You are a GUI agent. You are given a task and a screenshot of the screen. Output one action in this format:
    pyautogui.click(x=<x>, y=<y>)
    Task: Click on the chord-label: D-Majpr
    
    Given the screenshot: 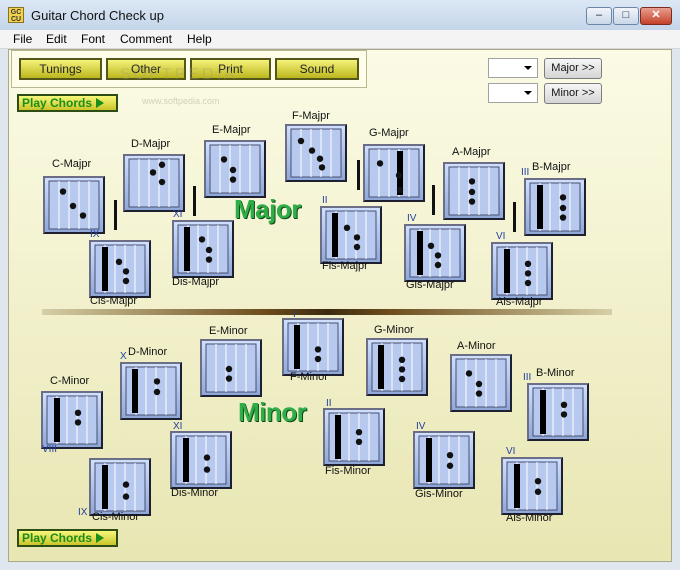 What is the action you would take?
    pyautogui.click(x=151, y=144)
    